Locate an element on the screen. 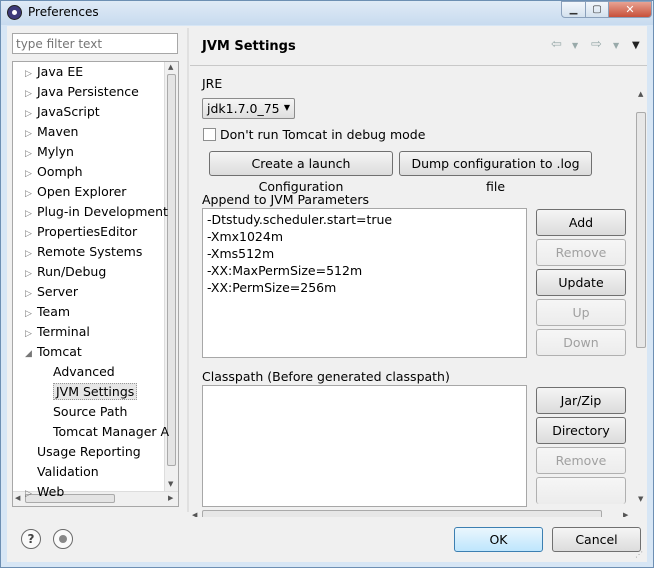  back-icon: ⇦ is located at coordinates (556, 44).